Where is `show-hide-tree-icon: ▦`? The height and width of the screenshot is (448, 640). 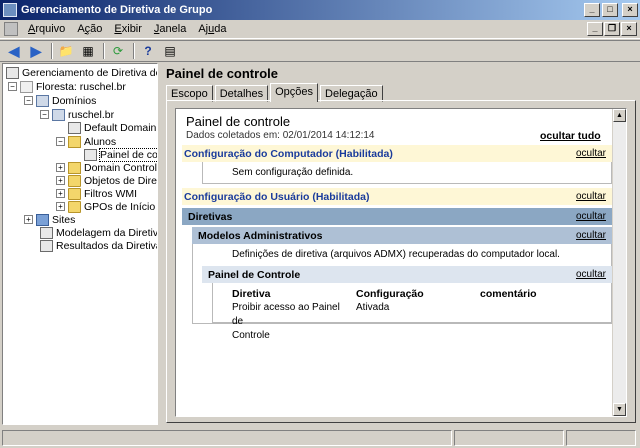
show-hide-tree-icon: ▦ is located at coordinates (88, 51).